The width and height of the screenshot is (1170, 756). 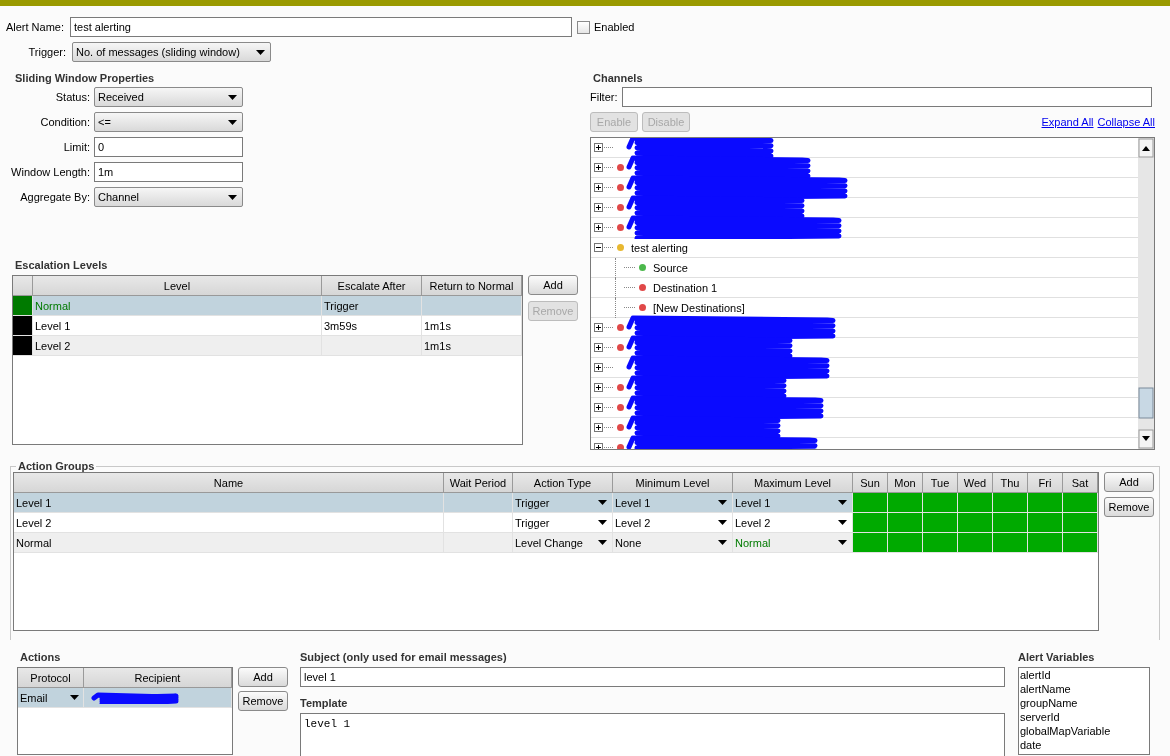 I want to click on list-item: alertName, so click(x=1084, y=689).